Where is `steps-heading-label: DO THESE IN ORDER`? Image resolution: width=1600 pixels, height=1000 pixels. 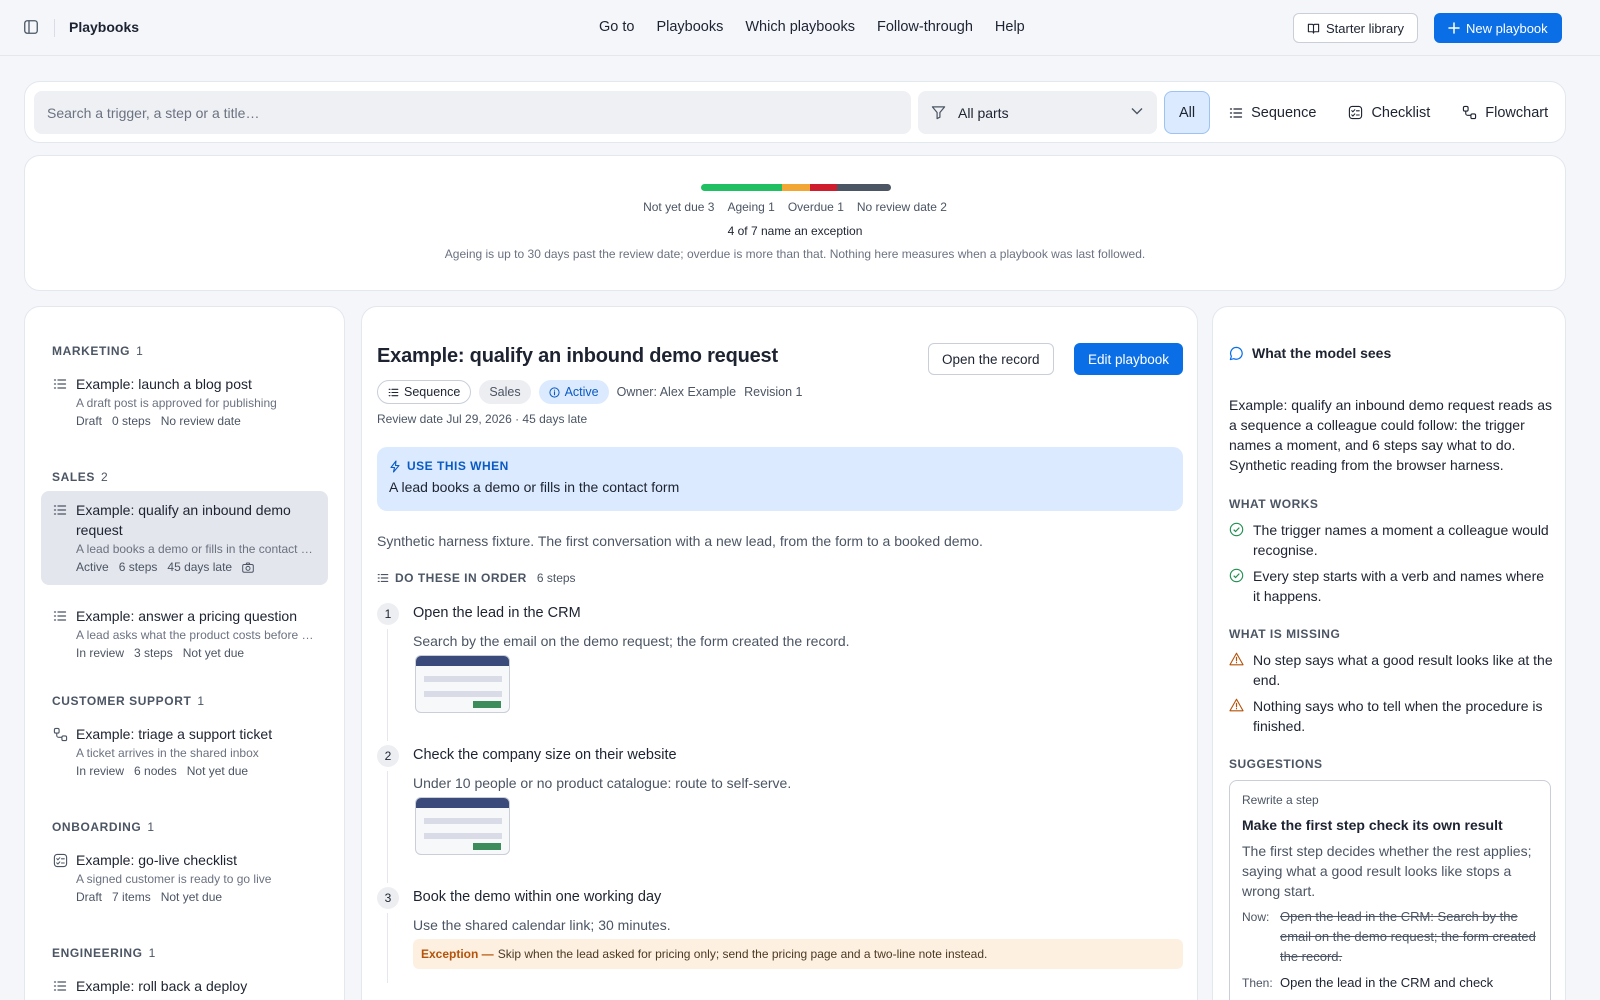 steps-heading-label: DO THESE IN ORDER is located at coordinates (461, 578).